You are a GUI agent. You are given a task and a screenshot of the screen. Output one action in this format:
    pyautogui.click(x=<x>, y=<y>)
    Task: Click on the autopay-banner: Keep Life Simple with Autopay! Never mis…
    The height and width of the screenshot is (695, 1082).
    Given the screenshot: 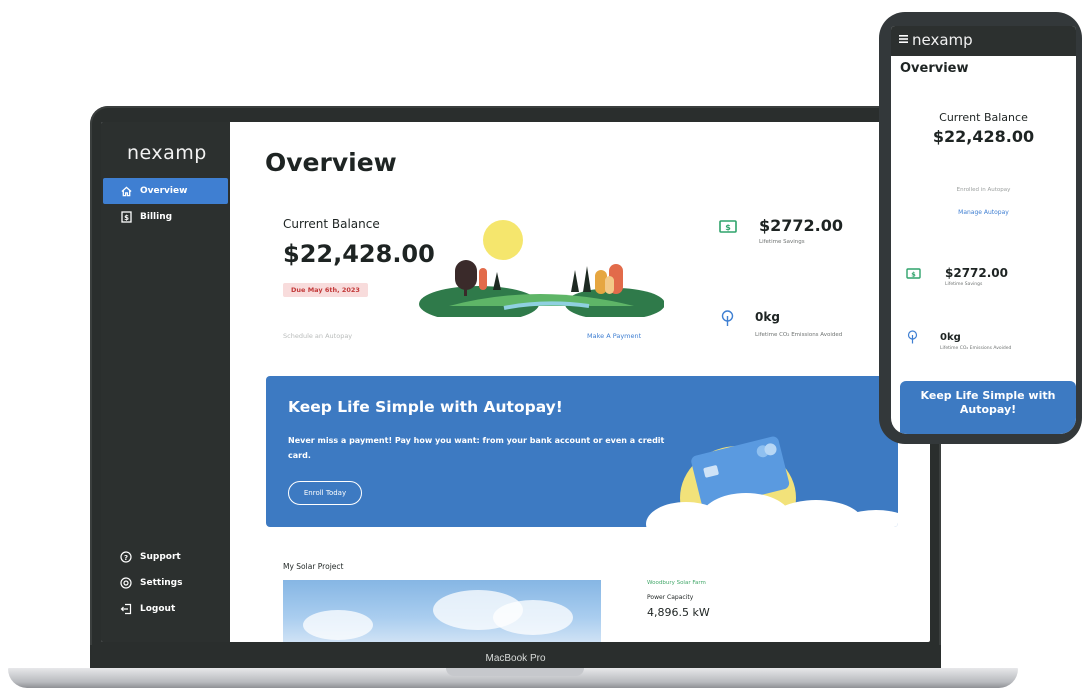 What is the action you would take?
    pyautogui.click(x=582, y=451)
    